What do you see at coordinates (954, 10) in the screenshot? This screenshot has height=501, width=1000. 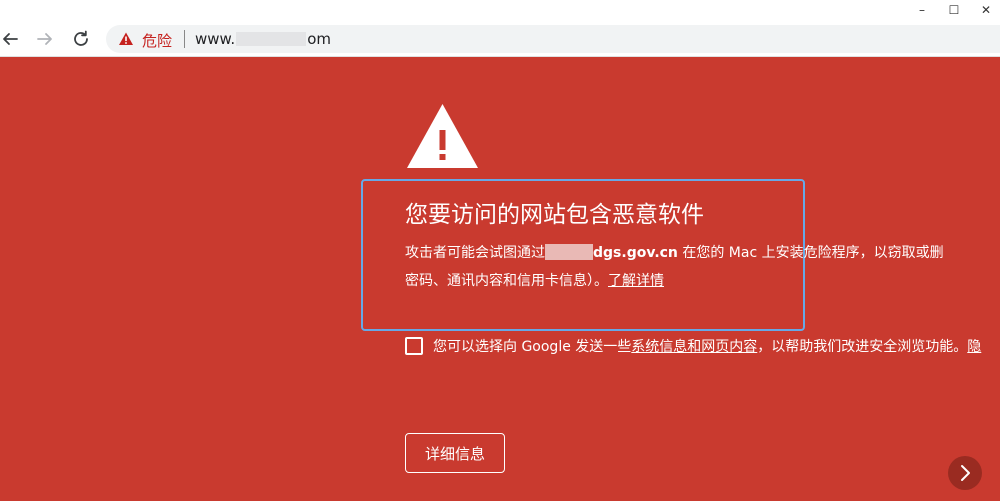 I see `maximize-button: ☐` at bounding box center [954, 10].